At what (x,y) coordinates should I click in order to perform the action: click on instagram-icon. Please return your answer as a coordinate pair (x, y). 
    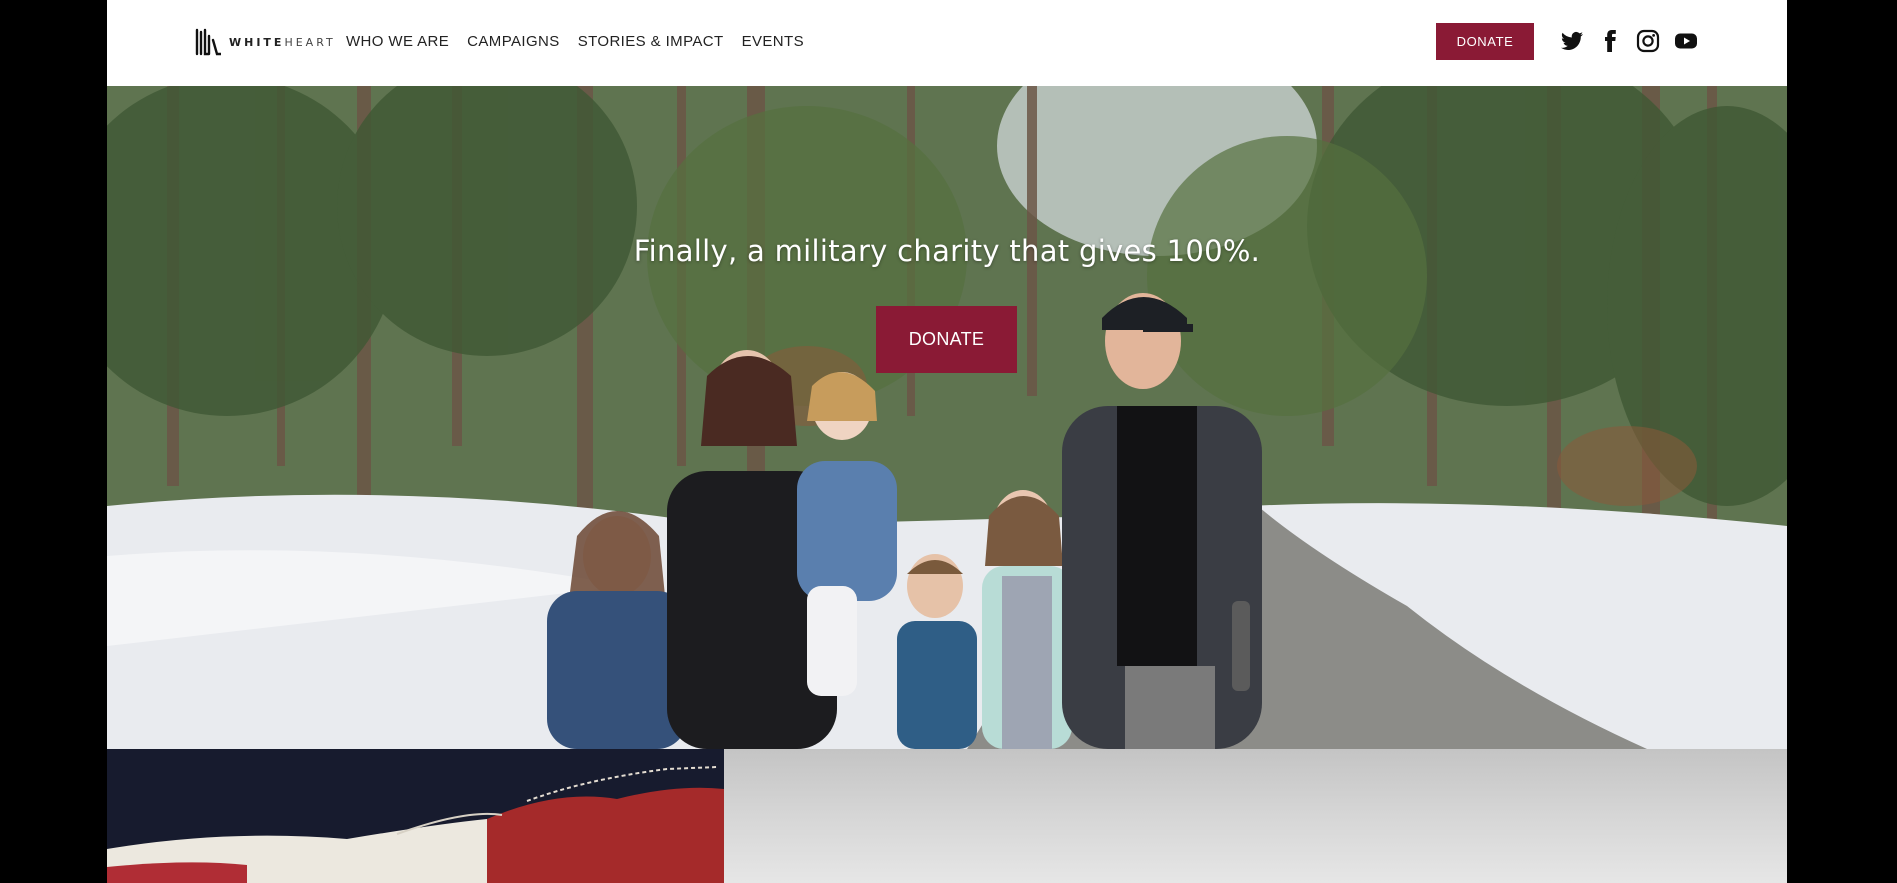
    Looking at the image, I should click on (1648, 41).